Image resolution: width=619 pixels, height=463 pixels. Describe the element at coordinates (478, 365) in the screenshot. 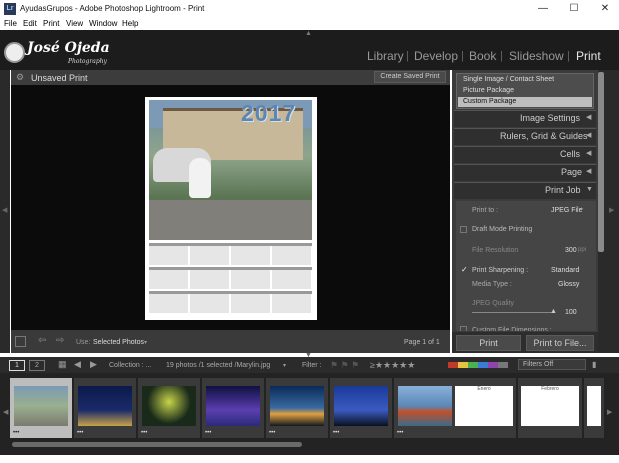

I see `color-label-filter` at that location.